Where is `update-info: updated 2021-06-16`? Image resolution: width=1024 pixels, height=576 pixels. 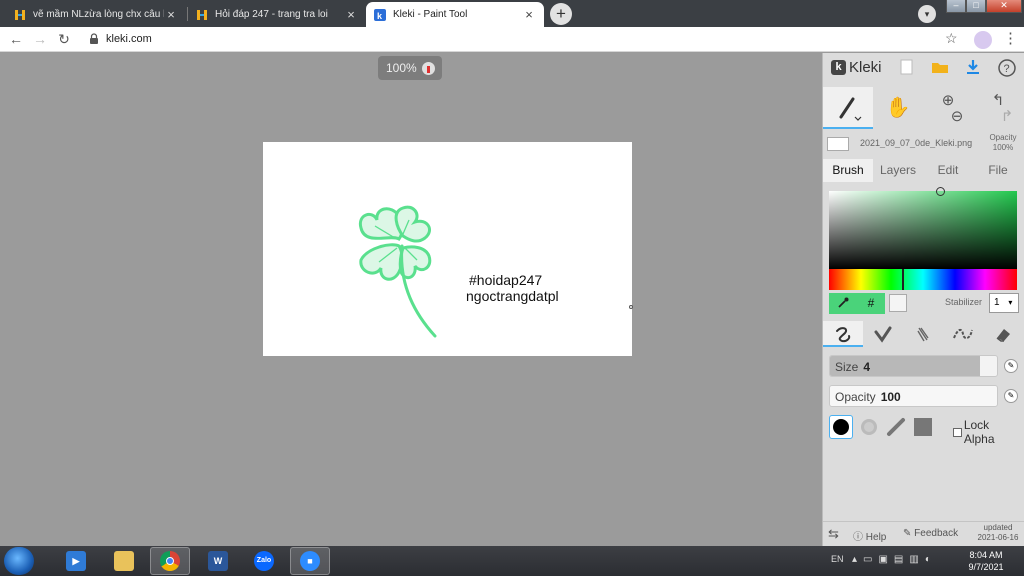
update-info: updated 2021-06-16 is located at coordinates (998, 533).